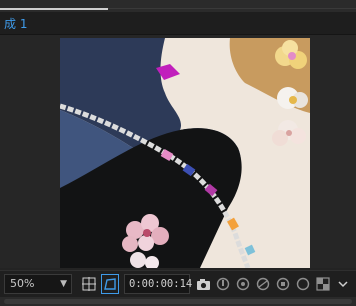  I want to click on panel-top-strip, so click(178, 6).